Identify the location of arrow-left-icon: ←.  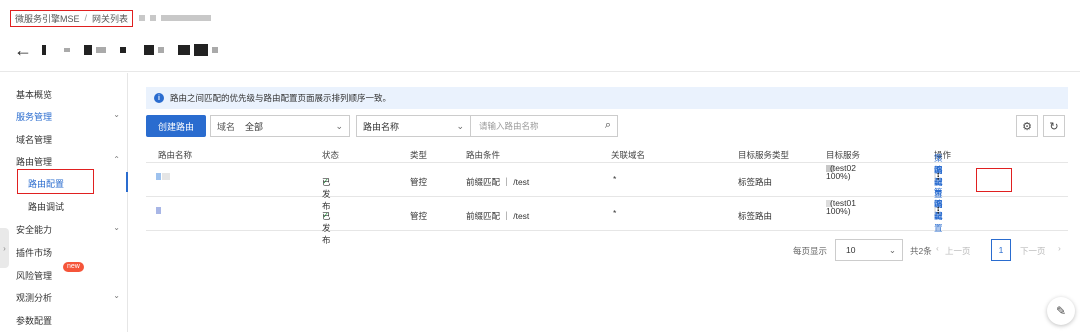
(23, 50).